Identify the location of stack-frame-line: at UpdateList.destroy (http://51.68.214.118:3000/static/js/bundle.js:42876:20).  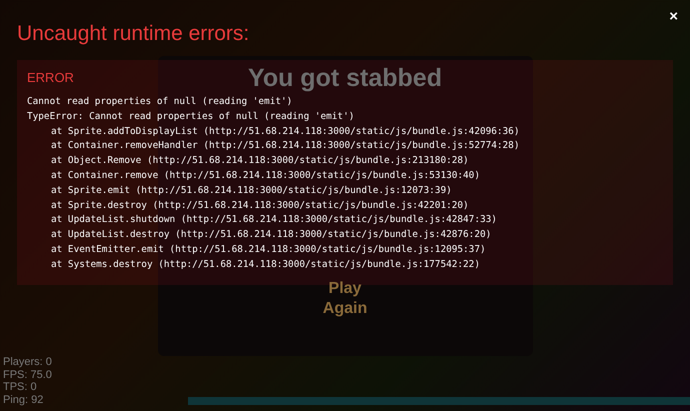
(271, 235).